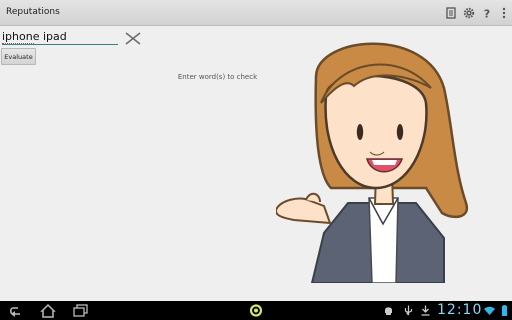 The height and width of the screenshot is (320, 512). What do you see at coordinates (489, 310) in the screenshot?
I see `wifi-icon` at bounding box center [489, 310].